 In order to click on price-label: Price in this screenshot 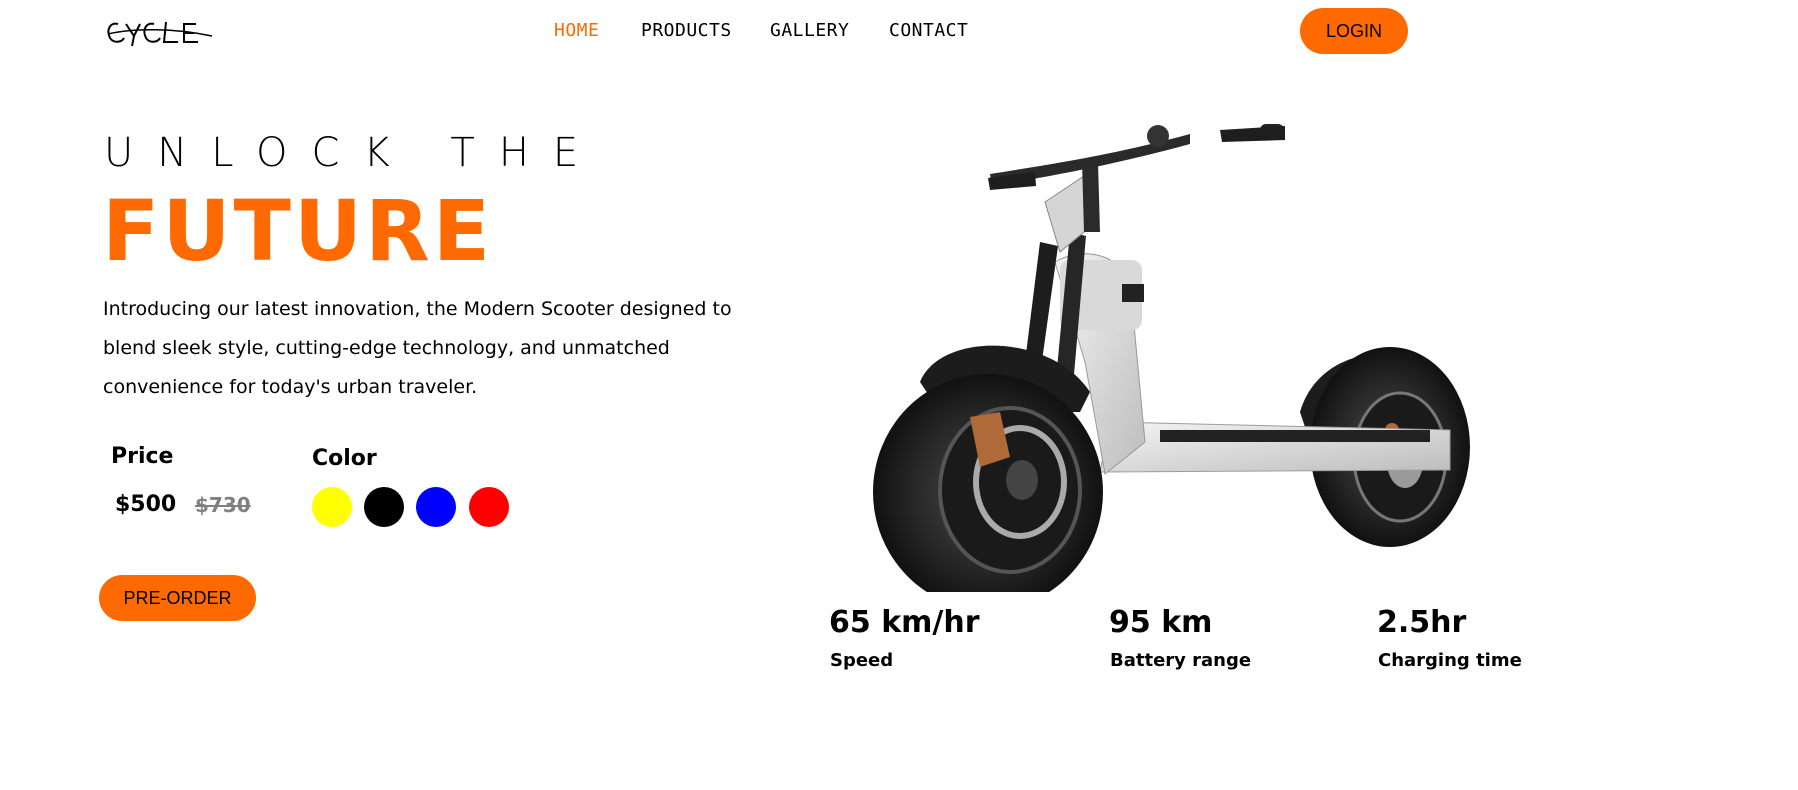, I will do `click(142, 456)`.